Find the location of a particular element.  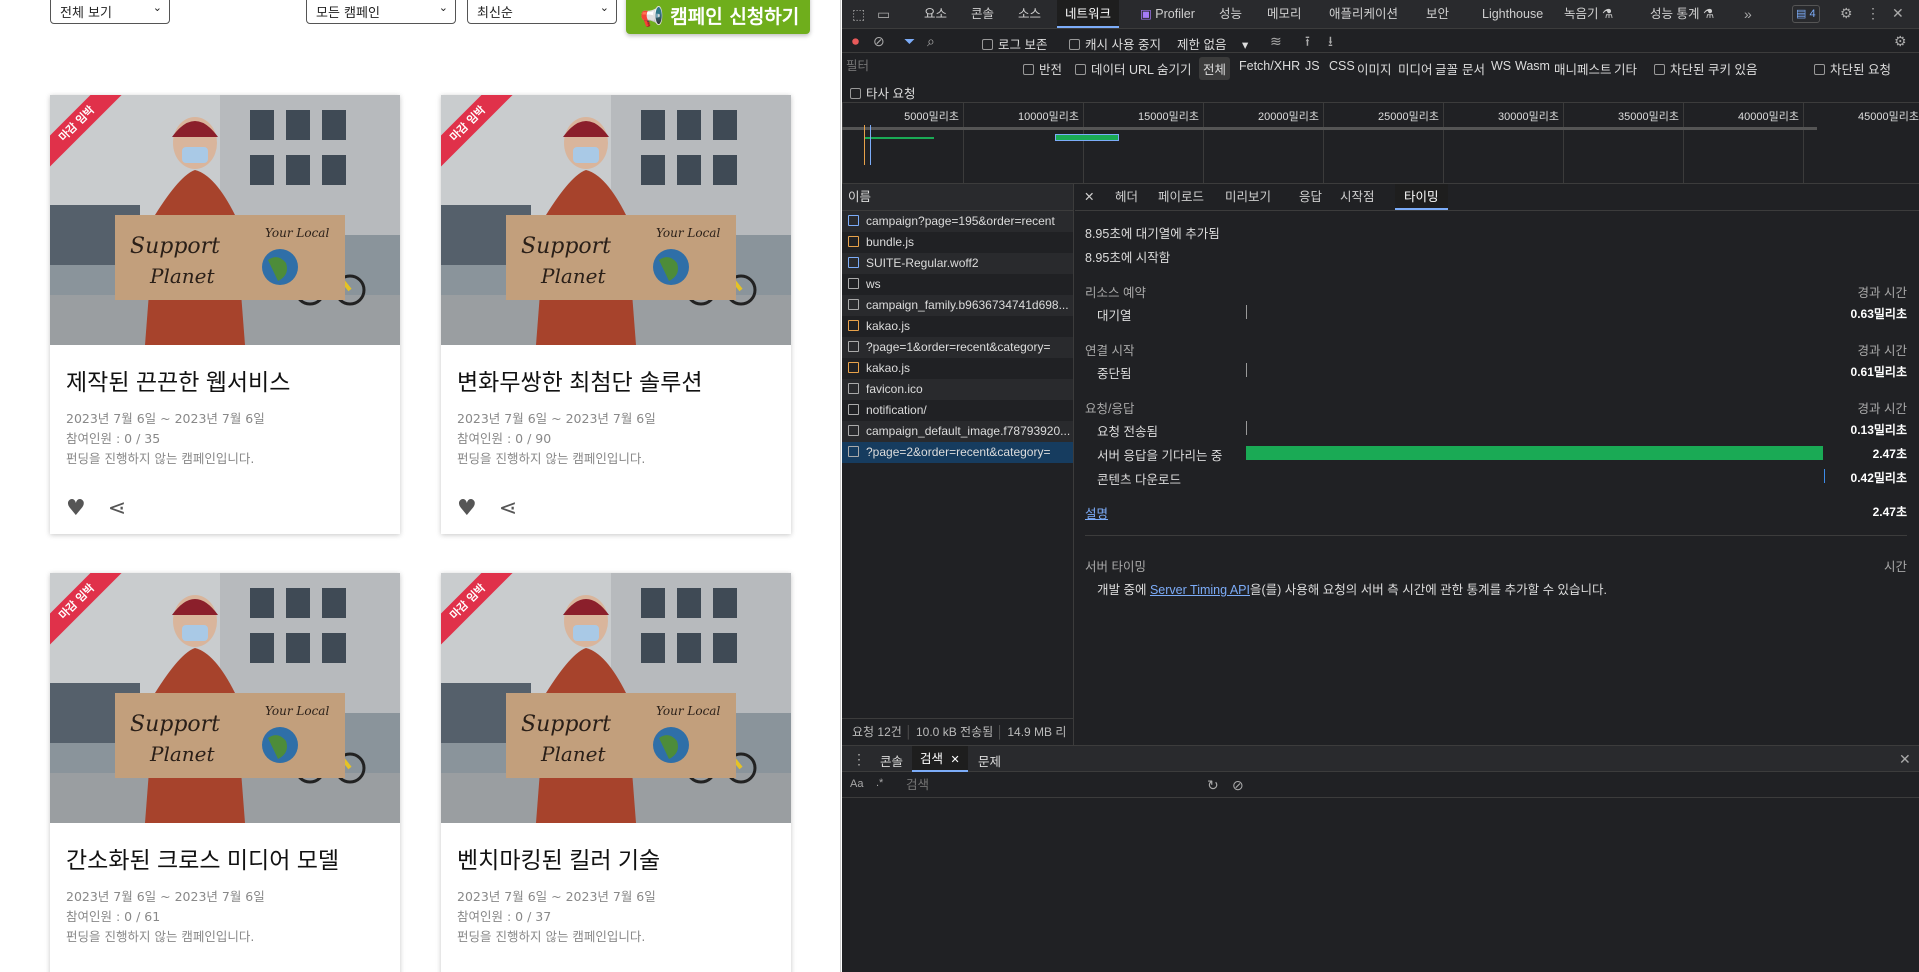

regex-toggle: .* is located at coordinates (879, 783).